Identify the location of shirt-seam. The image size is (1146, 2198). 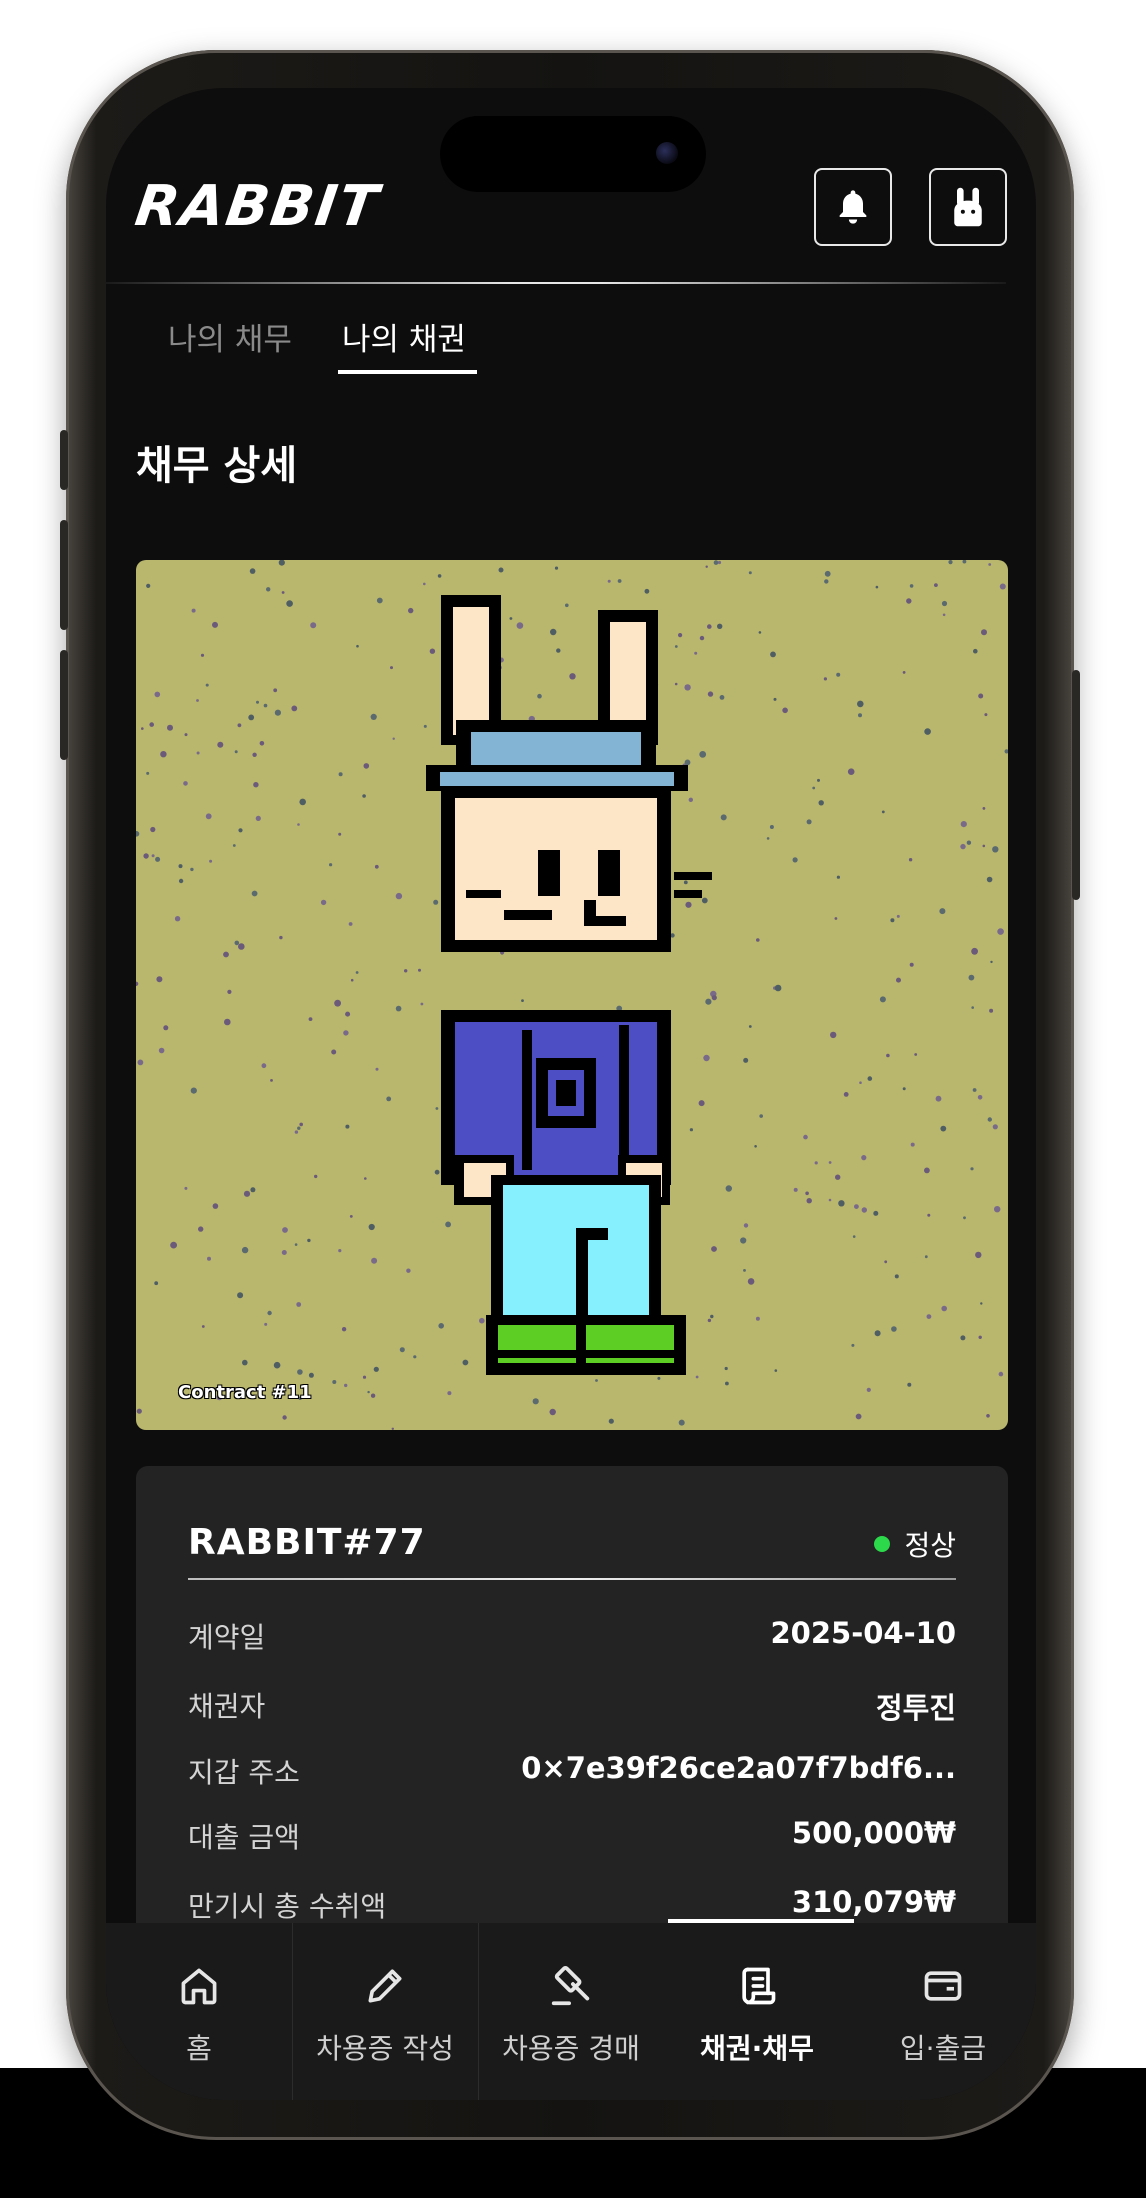
(527, 1100).